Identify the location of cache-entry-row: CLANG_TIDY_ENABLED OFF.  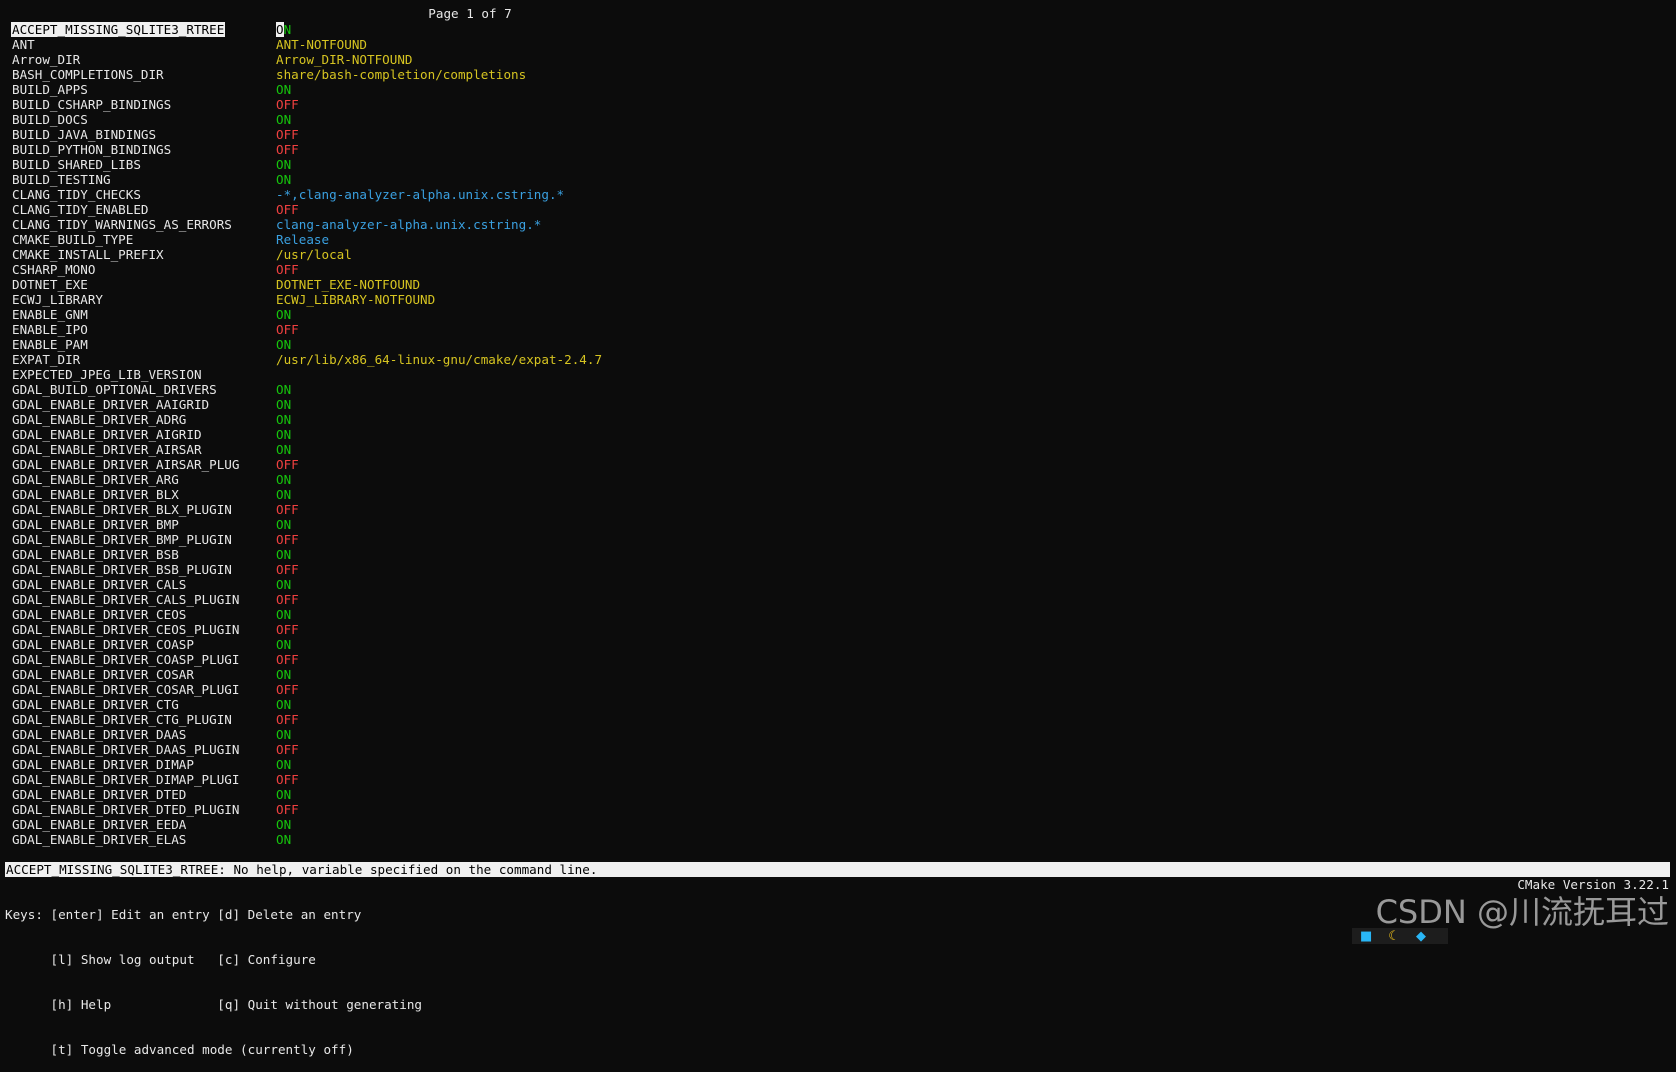
(838, 209).